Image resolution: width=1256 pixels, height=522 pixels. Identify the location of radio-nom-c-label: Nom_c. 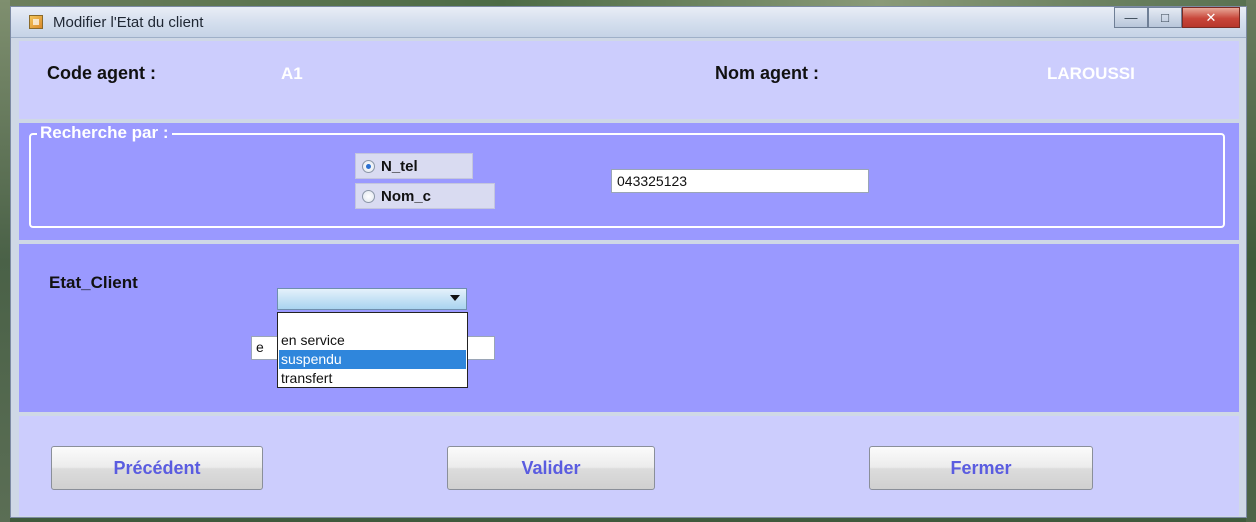
(406, 196).